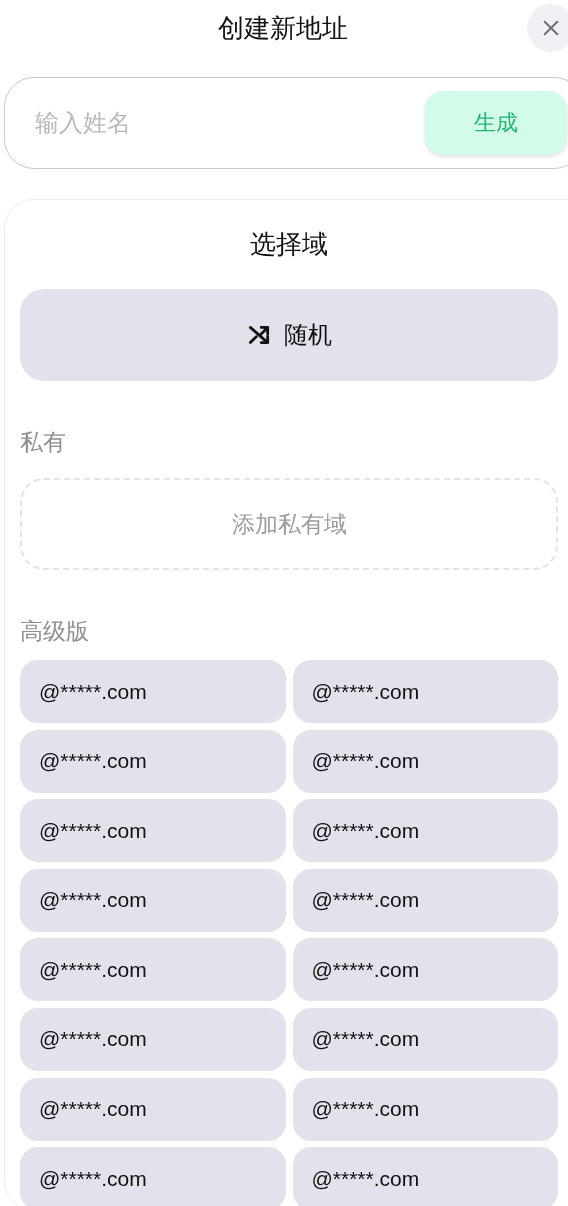 The width and height of the screenshot is (568, 1206). I want to click on close-button, so click(547, 28).